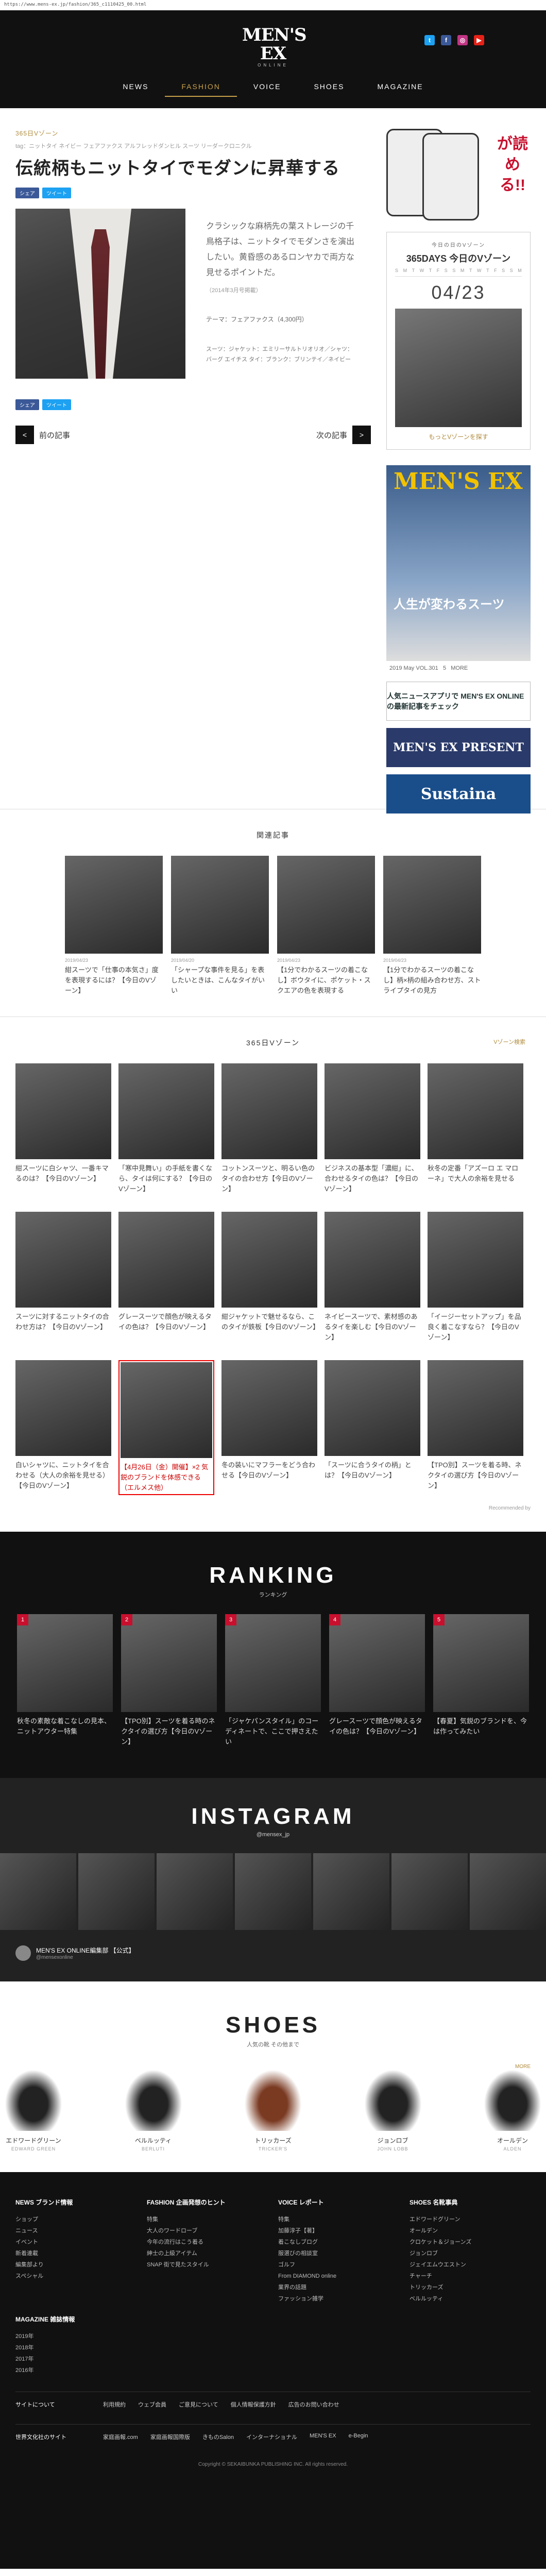 Image resolution: width=546 pixels, height=2576 pixels. Describe the element at coordinates (75, 2336) in the screenshot. I see `footer-link: 2019年` at that location.